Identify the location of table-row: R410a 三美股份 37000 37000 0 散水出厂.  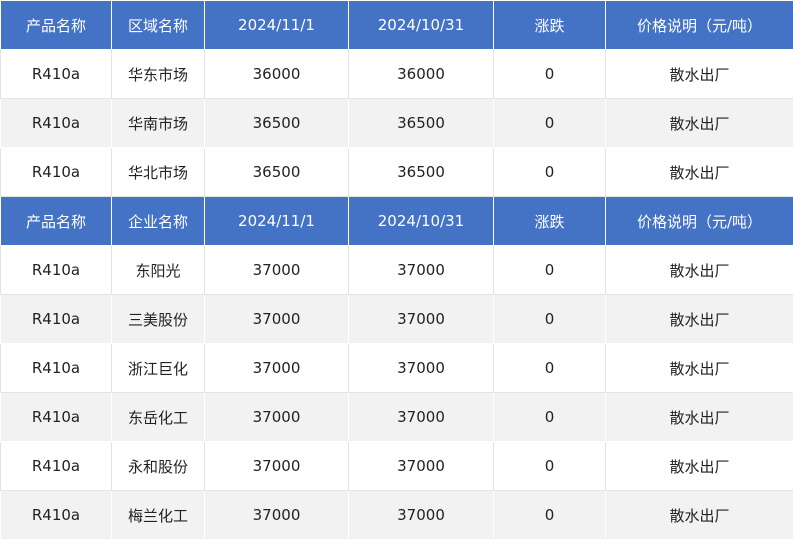
(396, 319).